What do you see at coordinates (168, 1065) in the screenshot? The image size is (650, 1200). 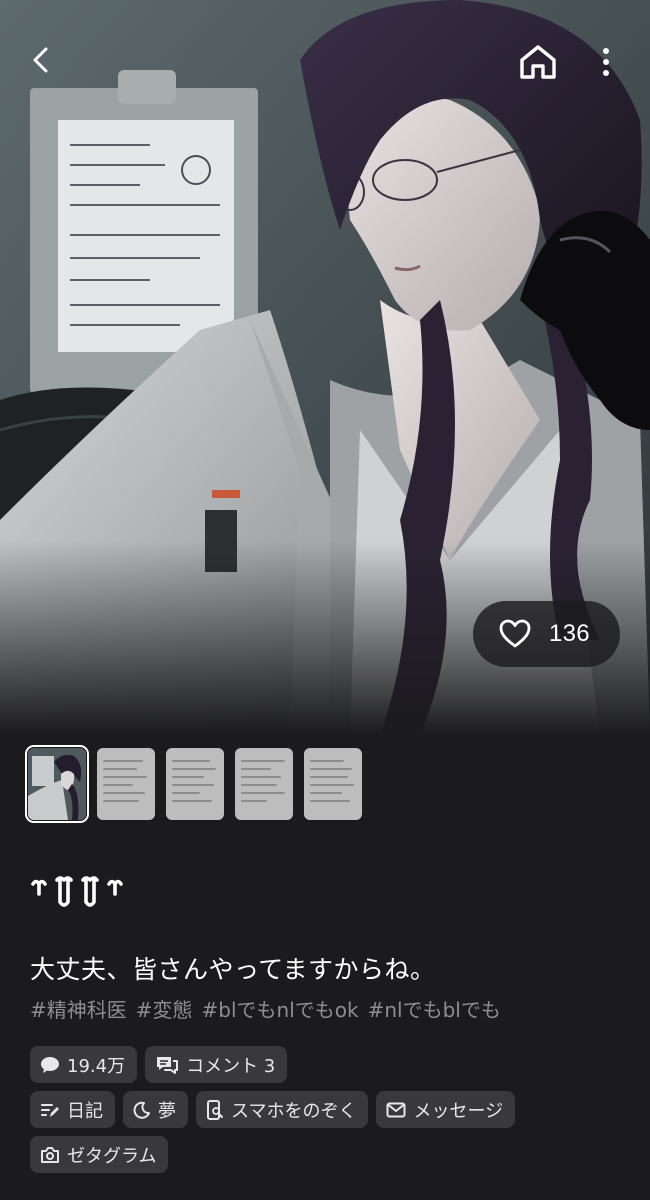 I see `comments-icon` at bounding box center [168, 1065].